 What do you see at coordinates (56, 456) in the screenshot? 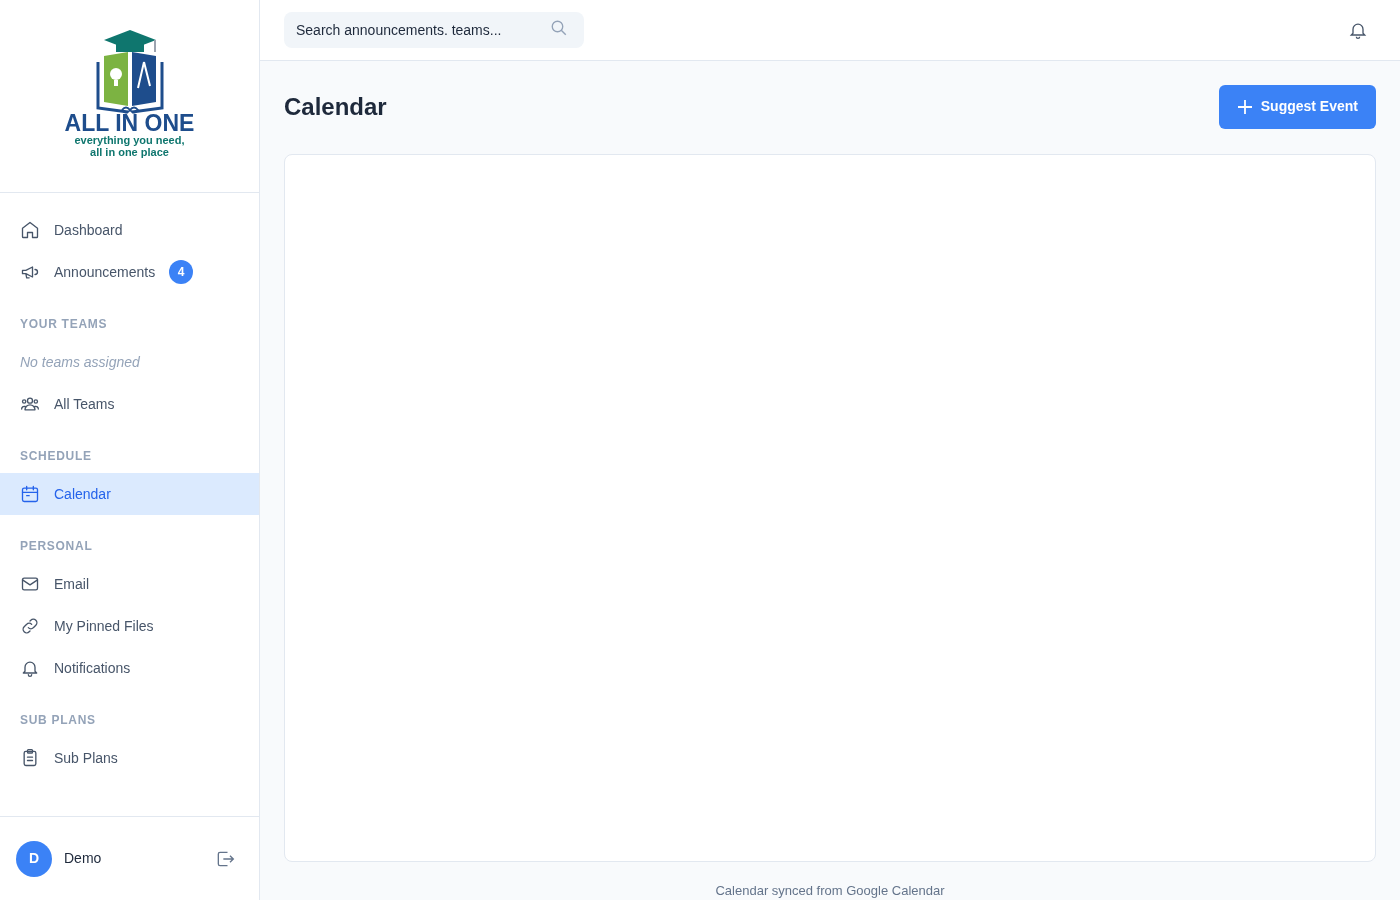
I see `section-heading: SCHEDULE` at bounding box center [56, 456].